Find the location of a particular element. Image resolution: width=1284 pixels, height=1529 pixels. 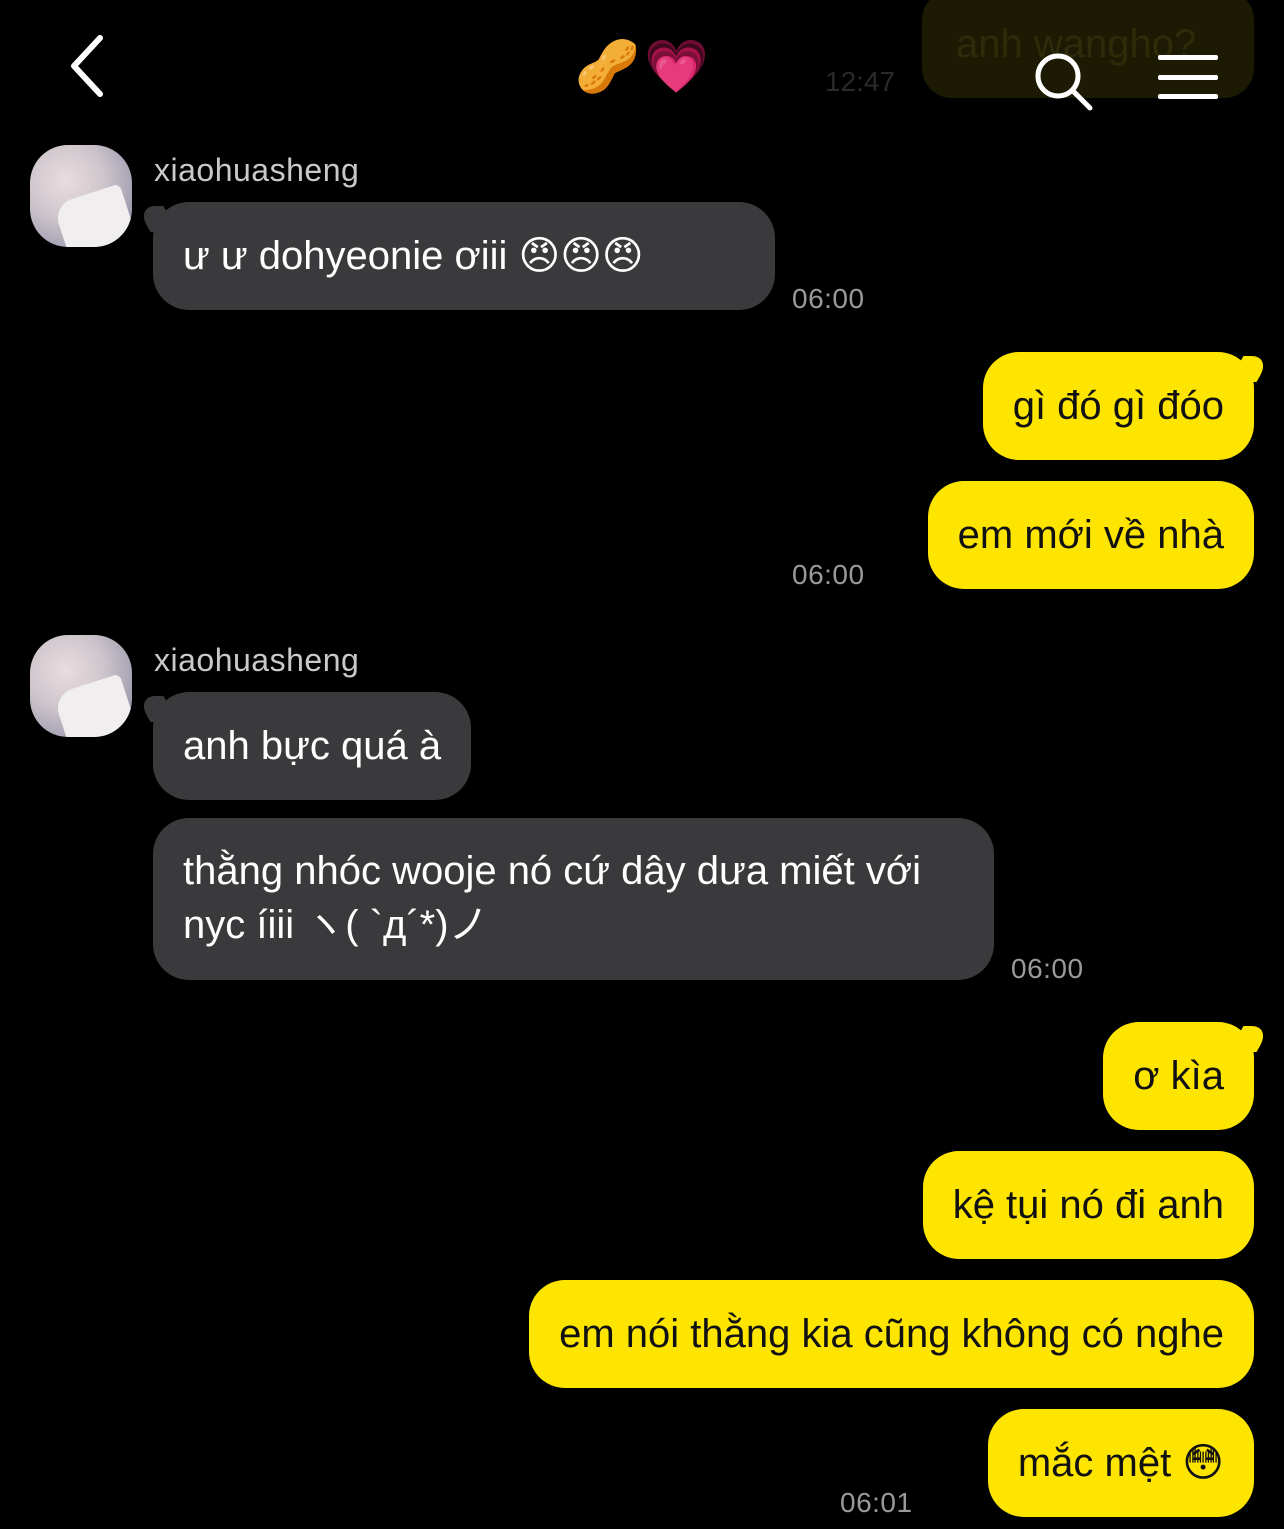

outgoing-message-bubble: em mới về nhà is located at coordinates (1090, 535).